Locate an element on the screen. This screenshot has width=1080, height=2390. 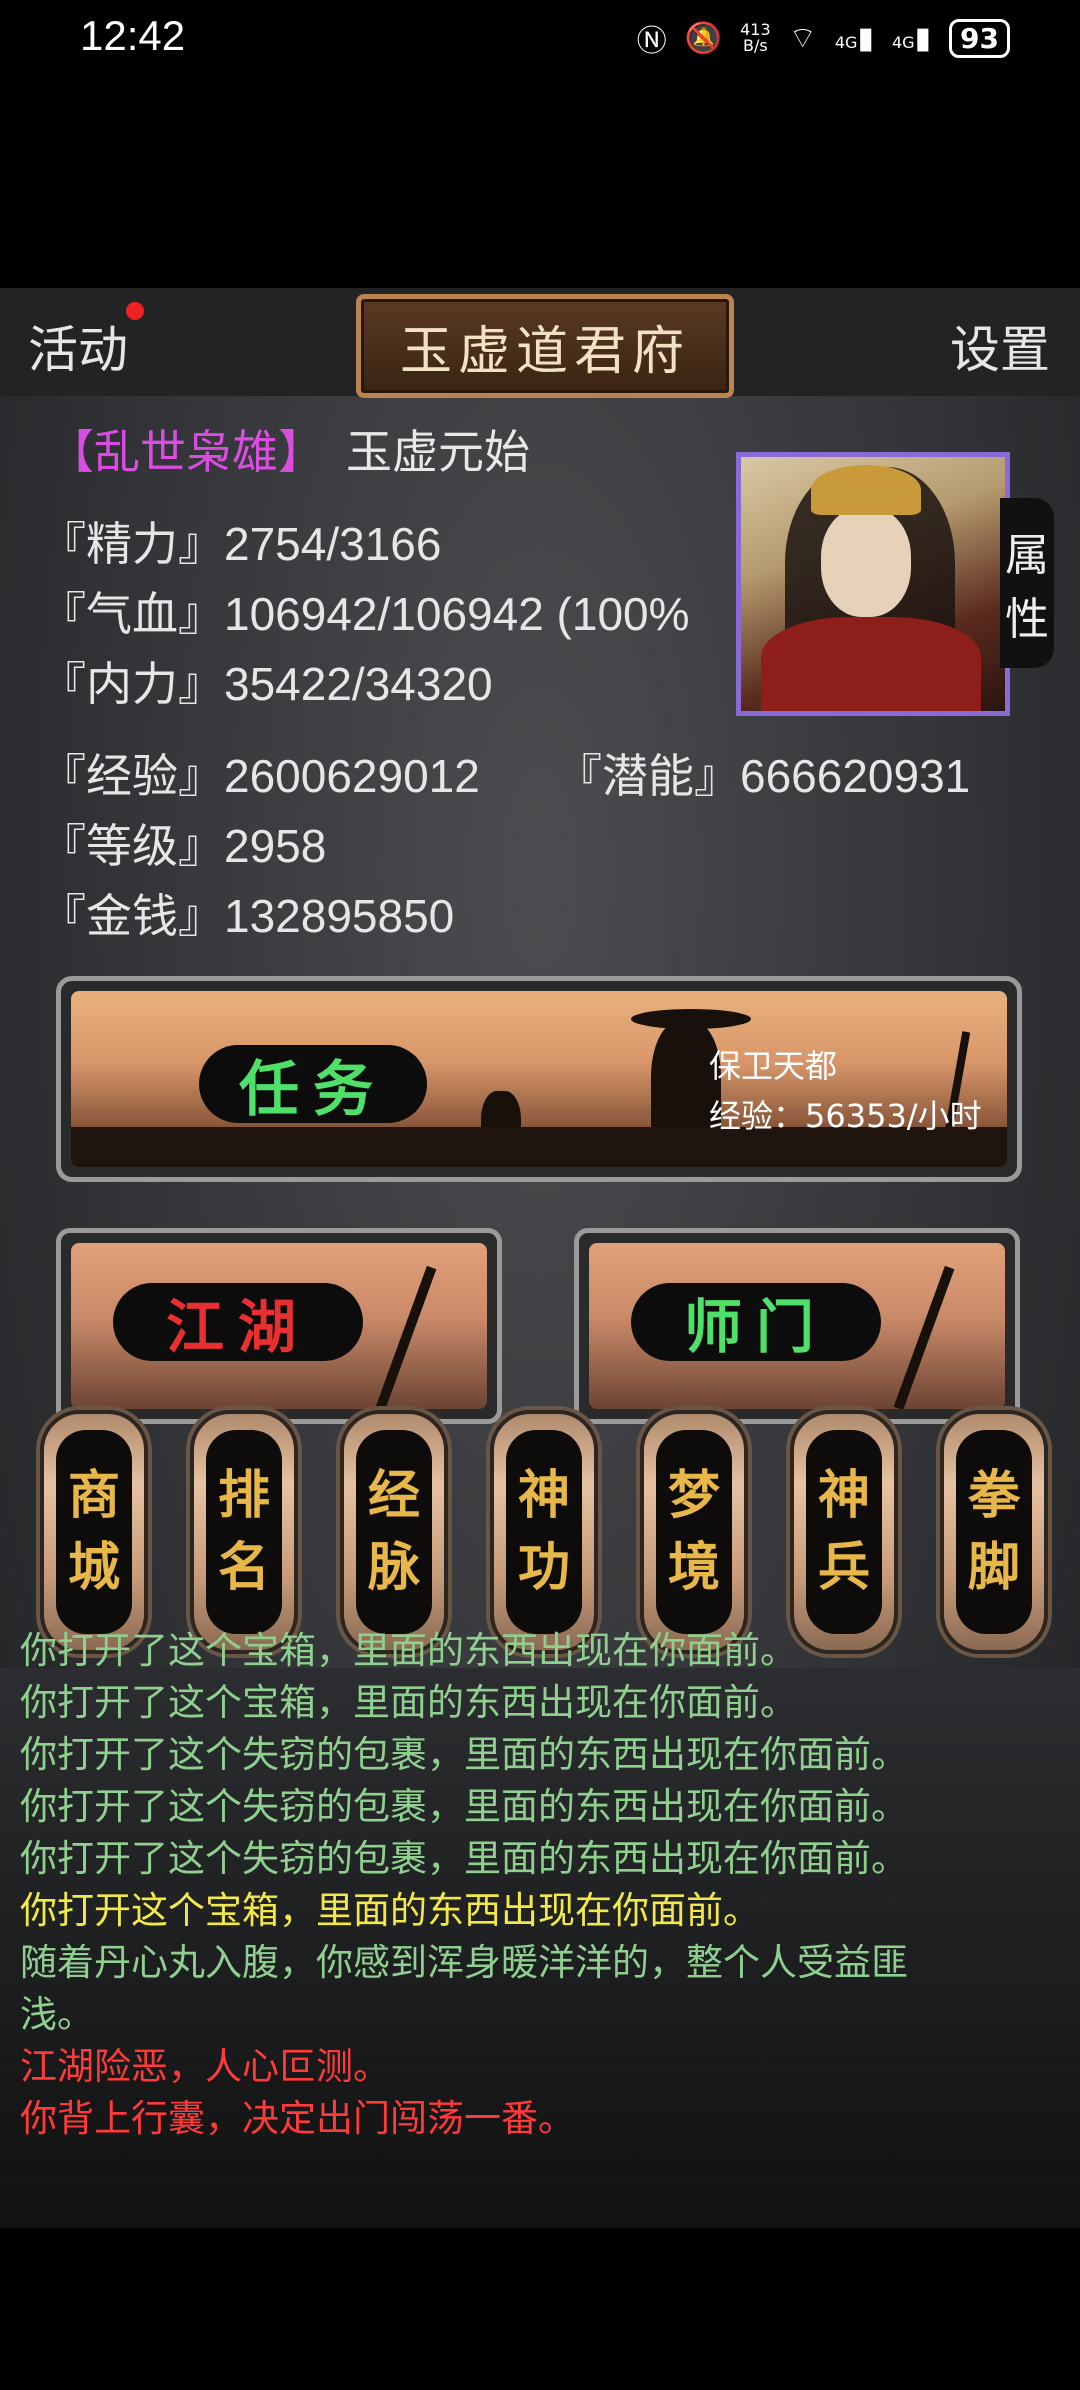
jianghu-banner-art: 江湖 is located at coordinates (279, 1326).